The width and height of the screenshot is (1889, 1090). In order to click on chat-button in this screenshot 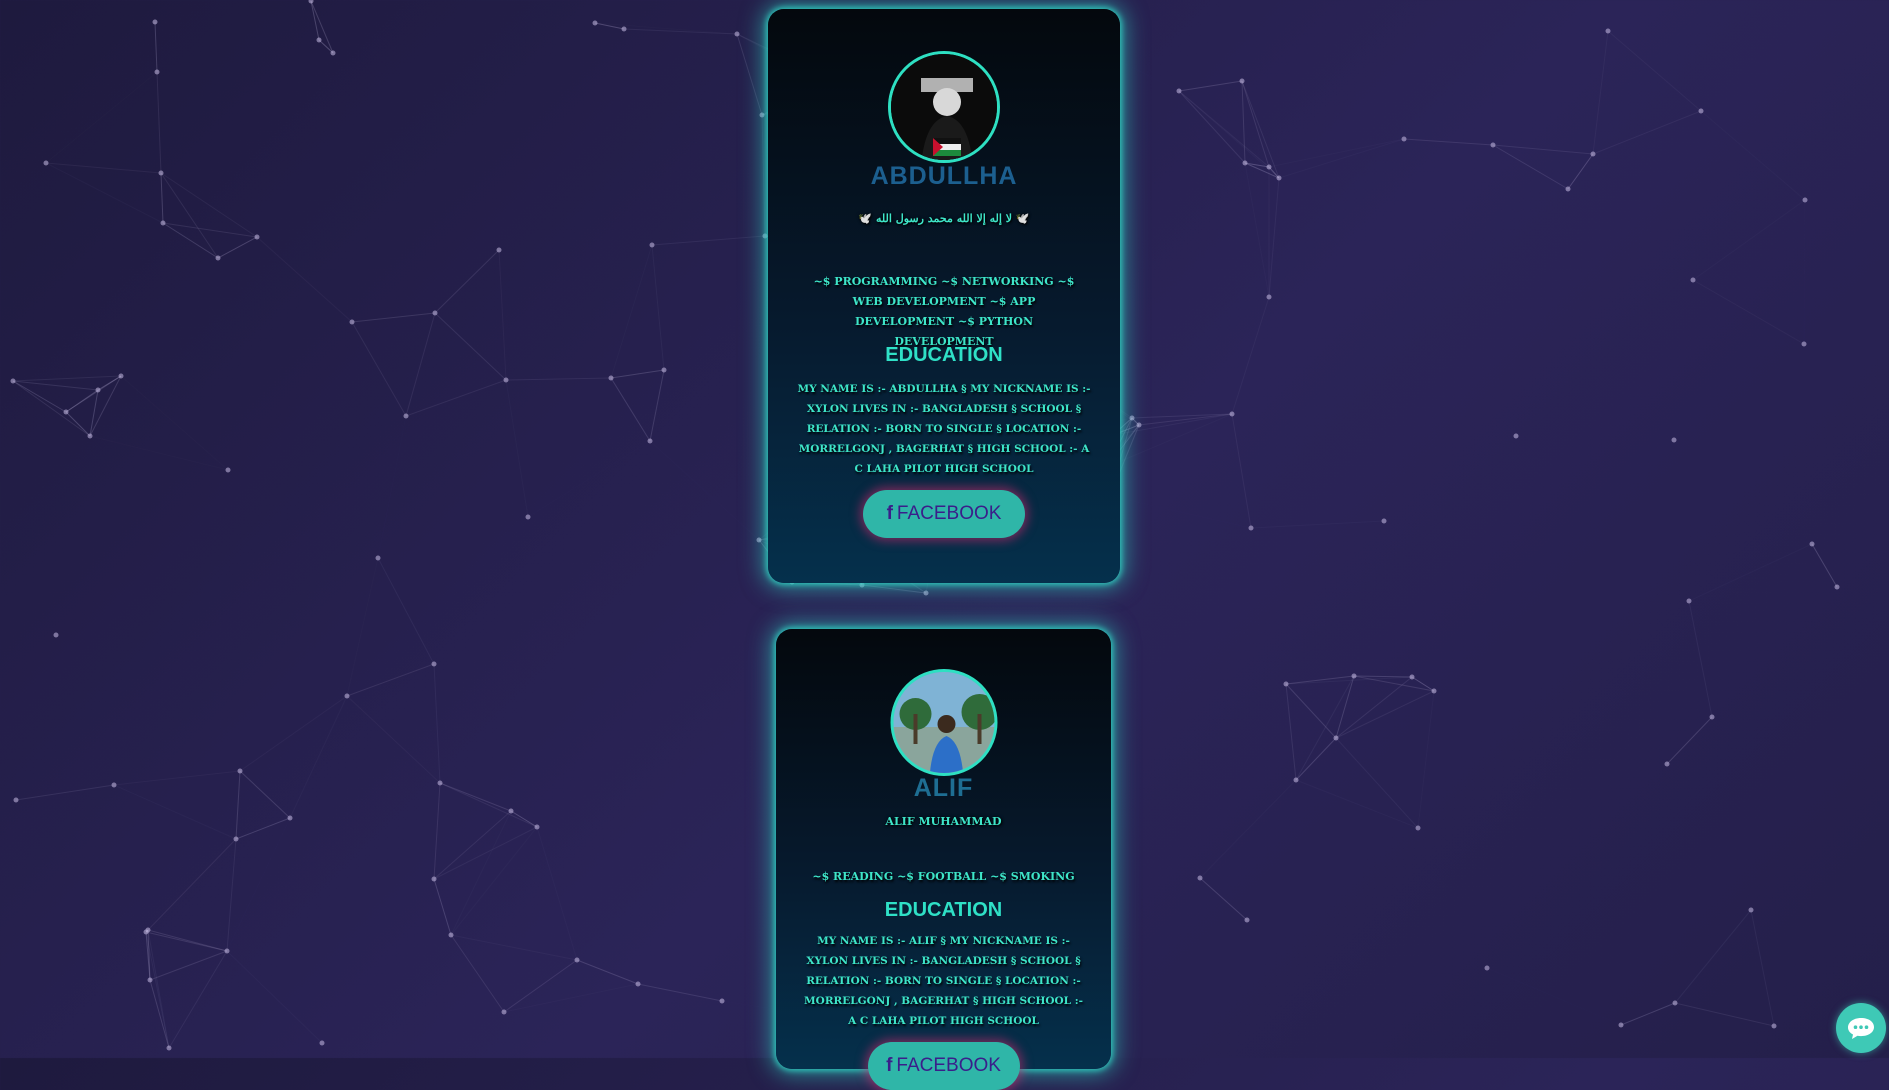, I will do `click(1861, 1028)`.